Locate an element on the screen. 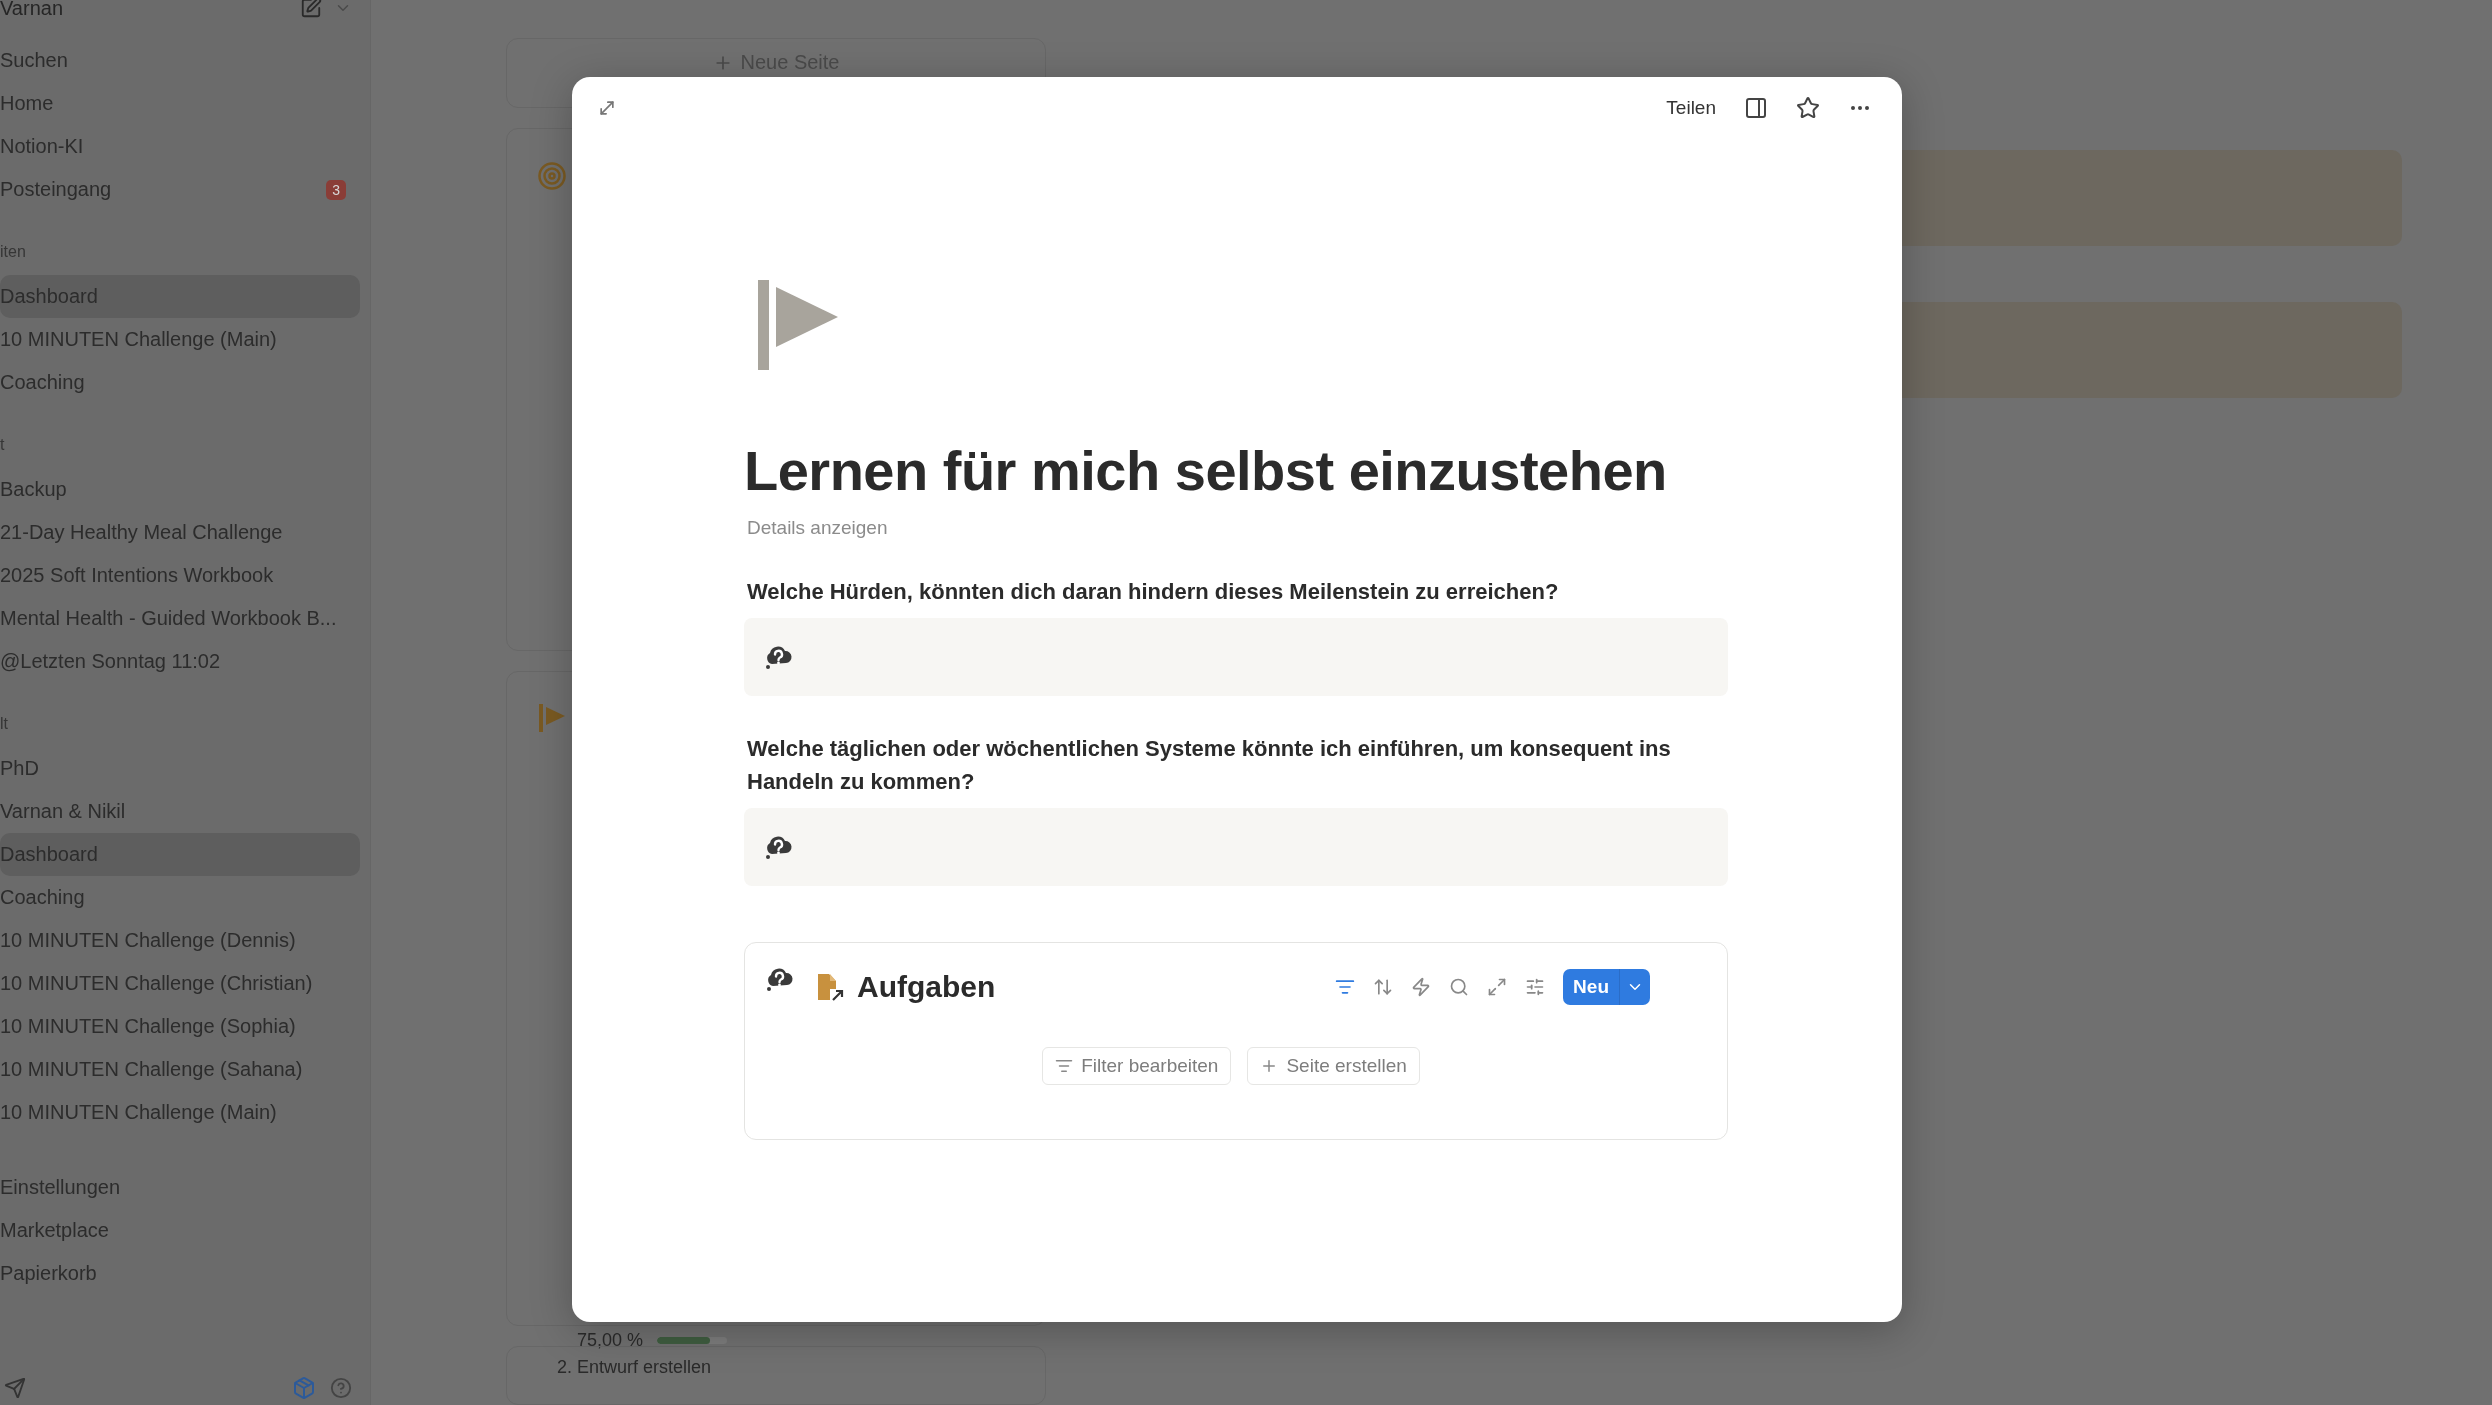 This screenshot has width=2492, height=1405. question-text: Welche Hürden, könnten dich daran hindern dieses Meilenstein zu erreichen? is located at coordinates (1153, 592).